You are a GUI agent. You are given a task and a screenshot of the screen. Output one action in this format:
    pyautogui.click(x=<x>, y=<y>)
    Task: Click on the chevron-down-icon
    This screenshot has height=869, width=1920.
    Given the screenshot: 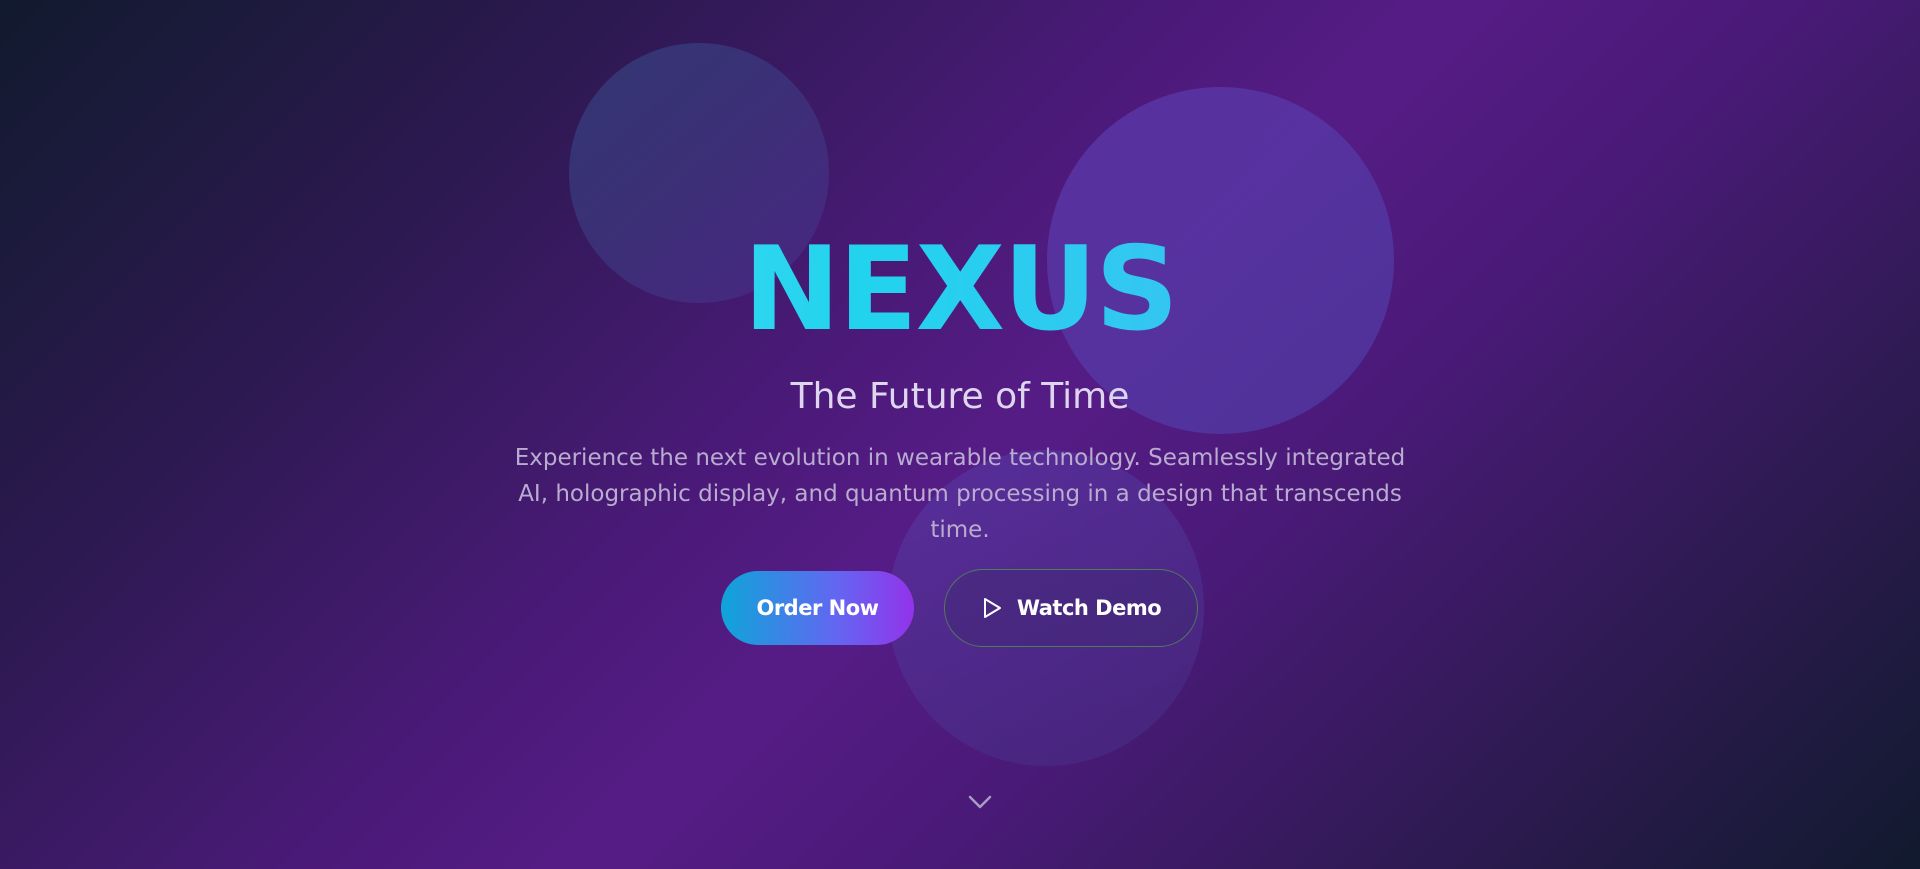 What is the action you would take?
    pyautogui.click(x=980, y=802)
    